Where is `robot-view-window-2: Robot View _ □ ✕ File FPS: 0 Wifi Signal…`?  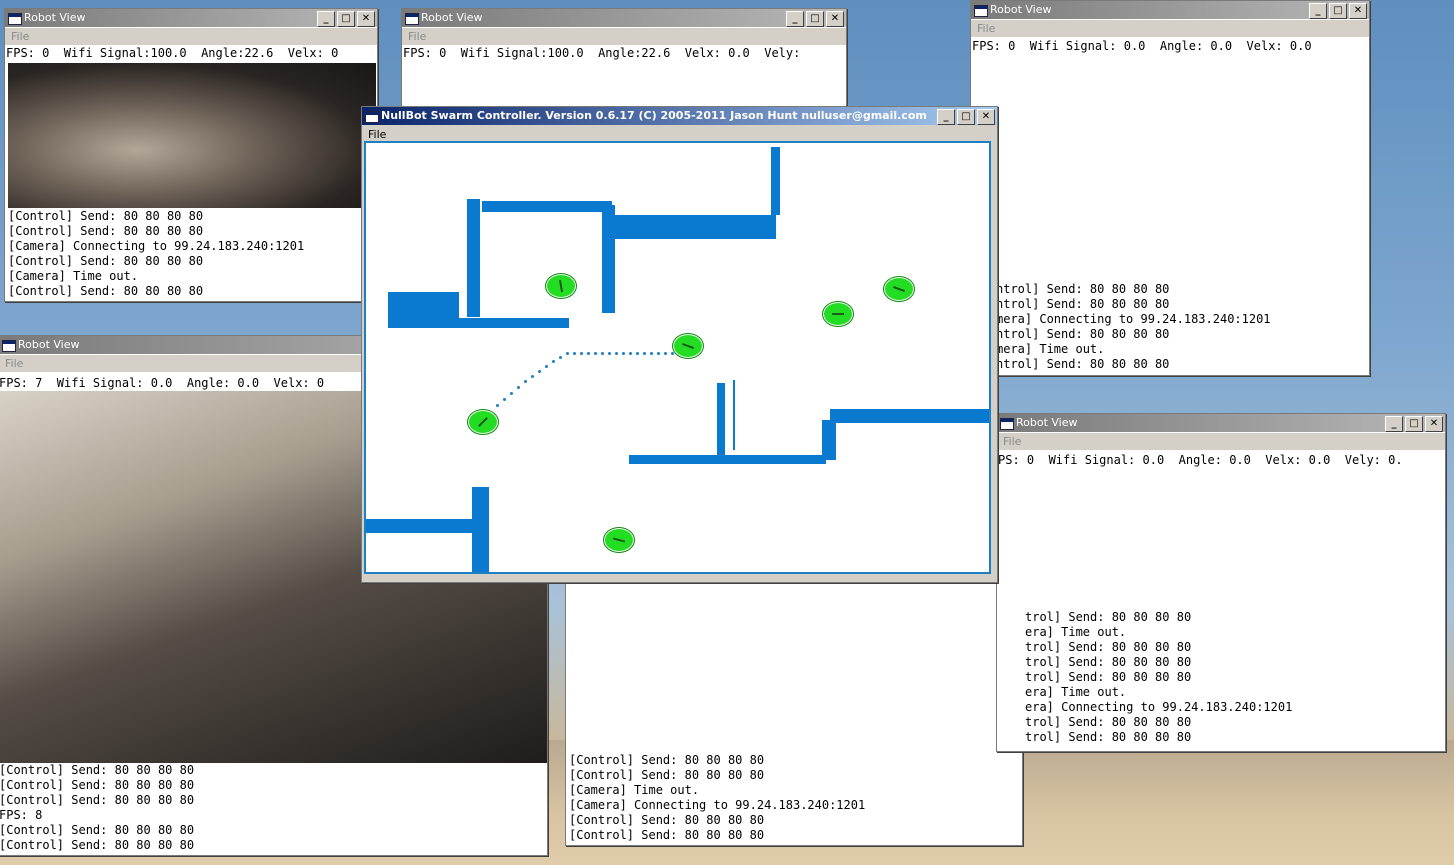
robot-view-window-2: Robot View _ □ ✕ File FPS: 0 Wifi Signal… is located at coordinates (624, 59).